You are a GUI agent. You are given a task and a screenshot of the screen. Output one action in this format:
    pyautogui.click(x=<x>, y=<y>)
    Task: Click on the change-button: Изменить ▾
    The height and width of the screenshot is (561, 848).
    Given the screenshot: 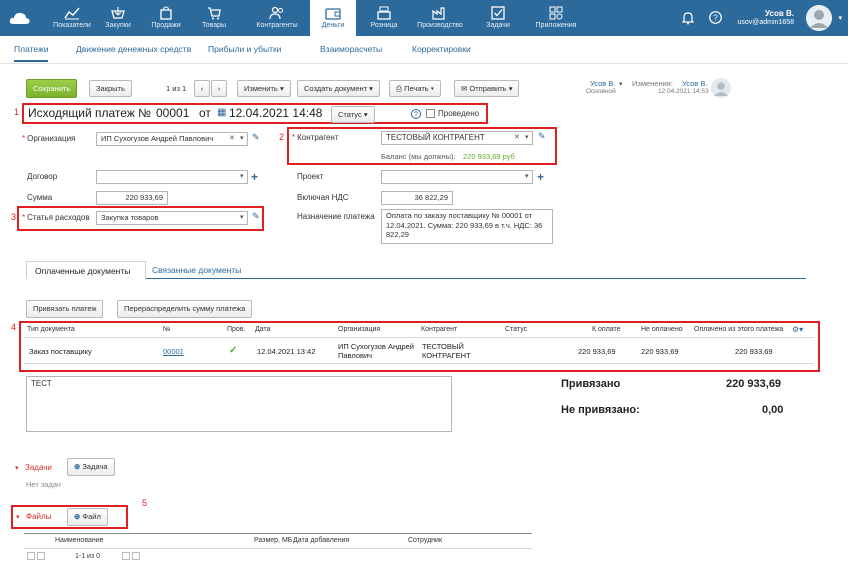 What is the action you would take?
    pyautogui.click(x=264, y=88)
    